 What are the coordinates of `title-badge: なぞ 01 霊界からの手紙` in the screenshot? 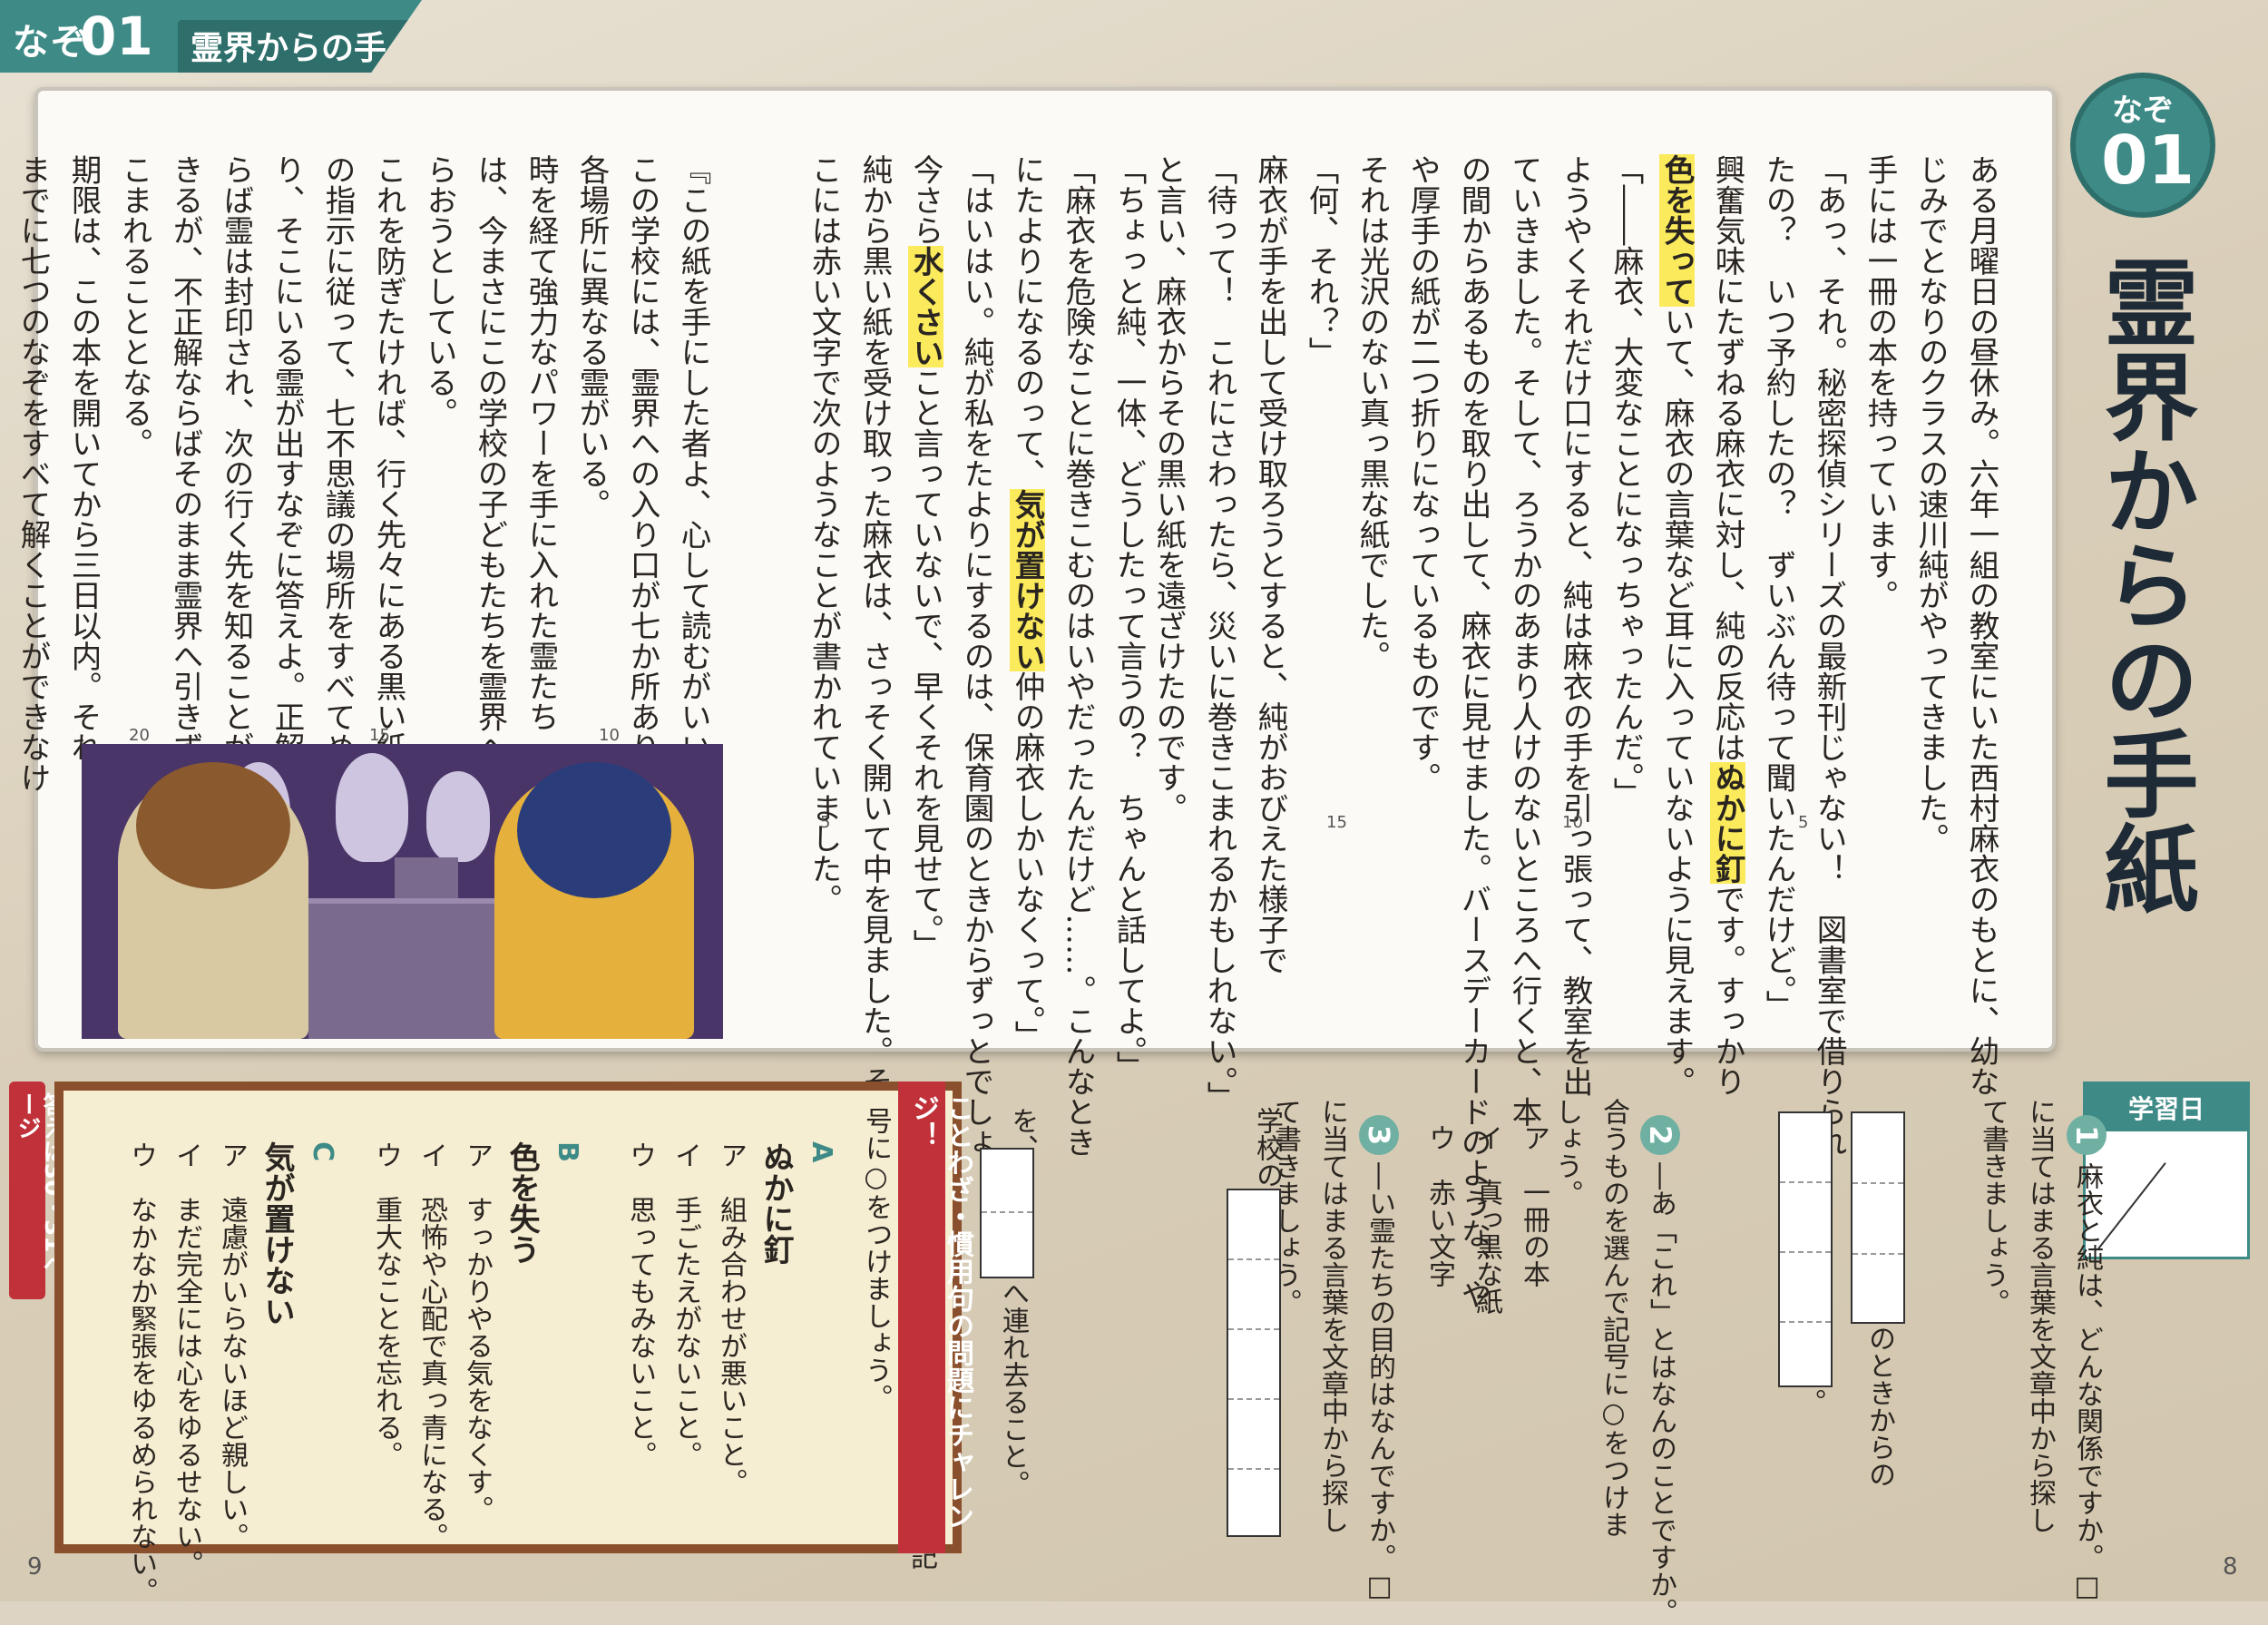 It's located at (2150, 605).